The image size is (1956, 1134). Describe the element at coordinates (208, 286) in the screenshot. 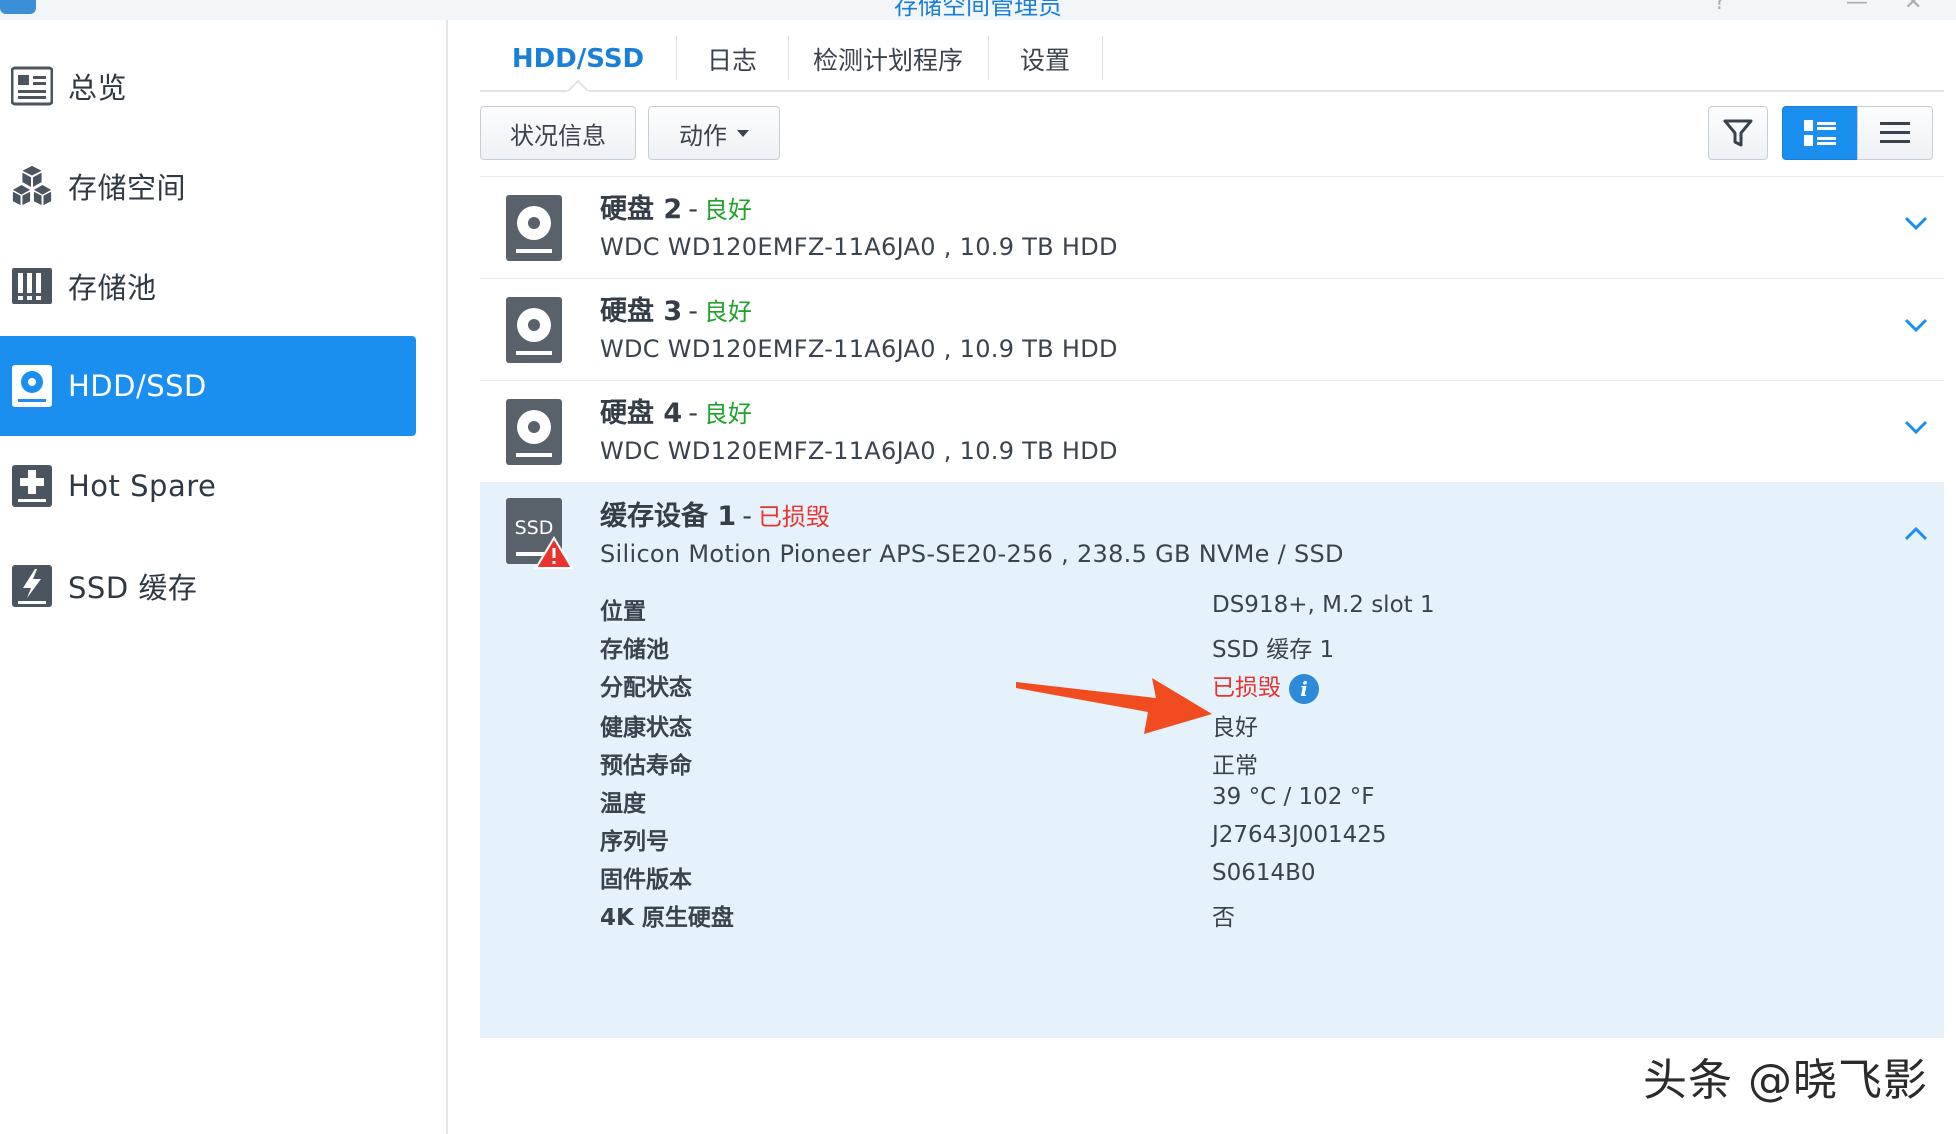

I see `sidebar-item-storage-pool: 存储池` at that location.